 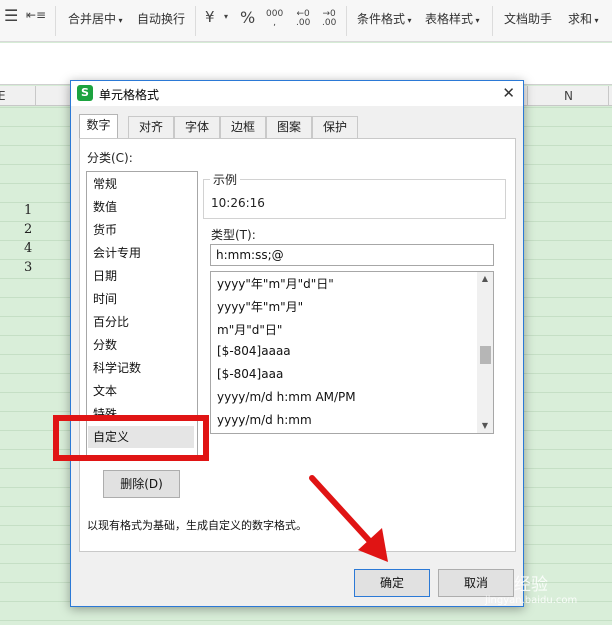 I want to click on column-letter-e: E, so click(x=3, y=96).